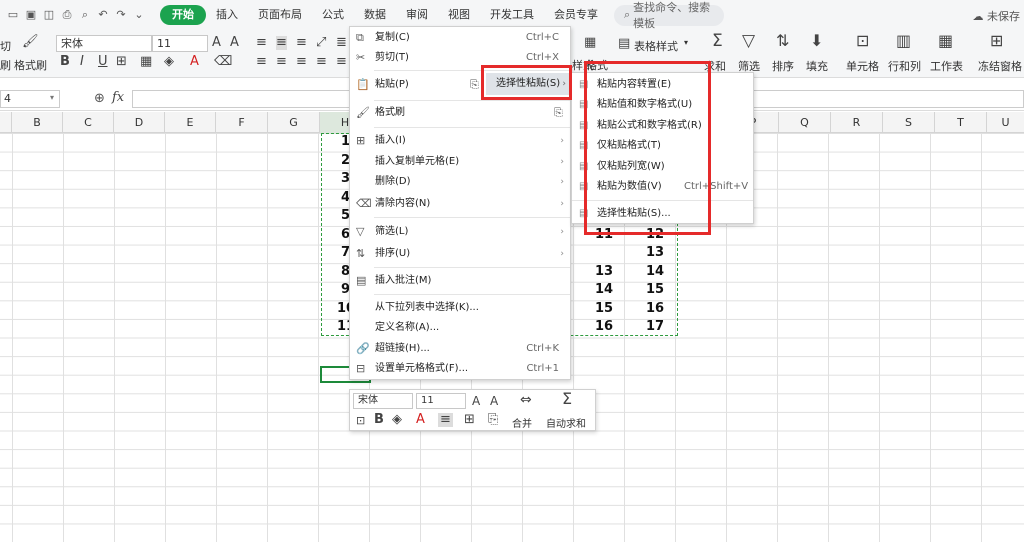 This screenshot has height=542, width=1024. What do you see at coordinates (417, 15) in the screenshot?
I see `tab-review: 审阅` at bounding box center [417, 15].